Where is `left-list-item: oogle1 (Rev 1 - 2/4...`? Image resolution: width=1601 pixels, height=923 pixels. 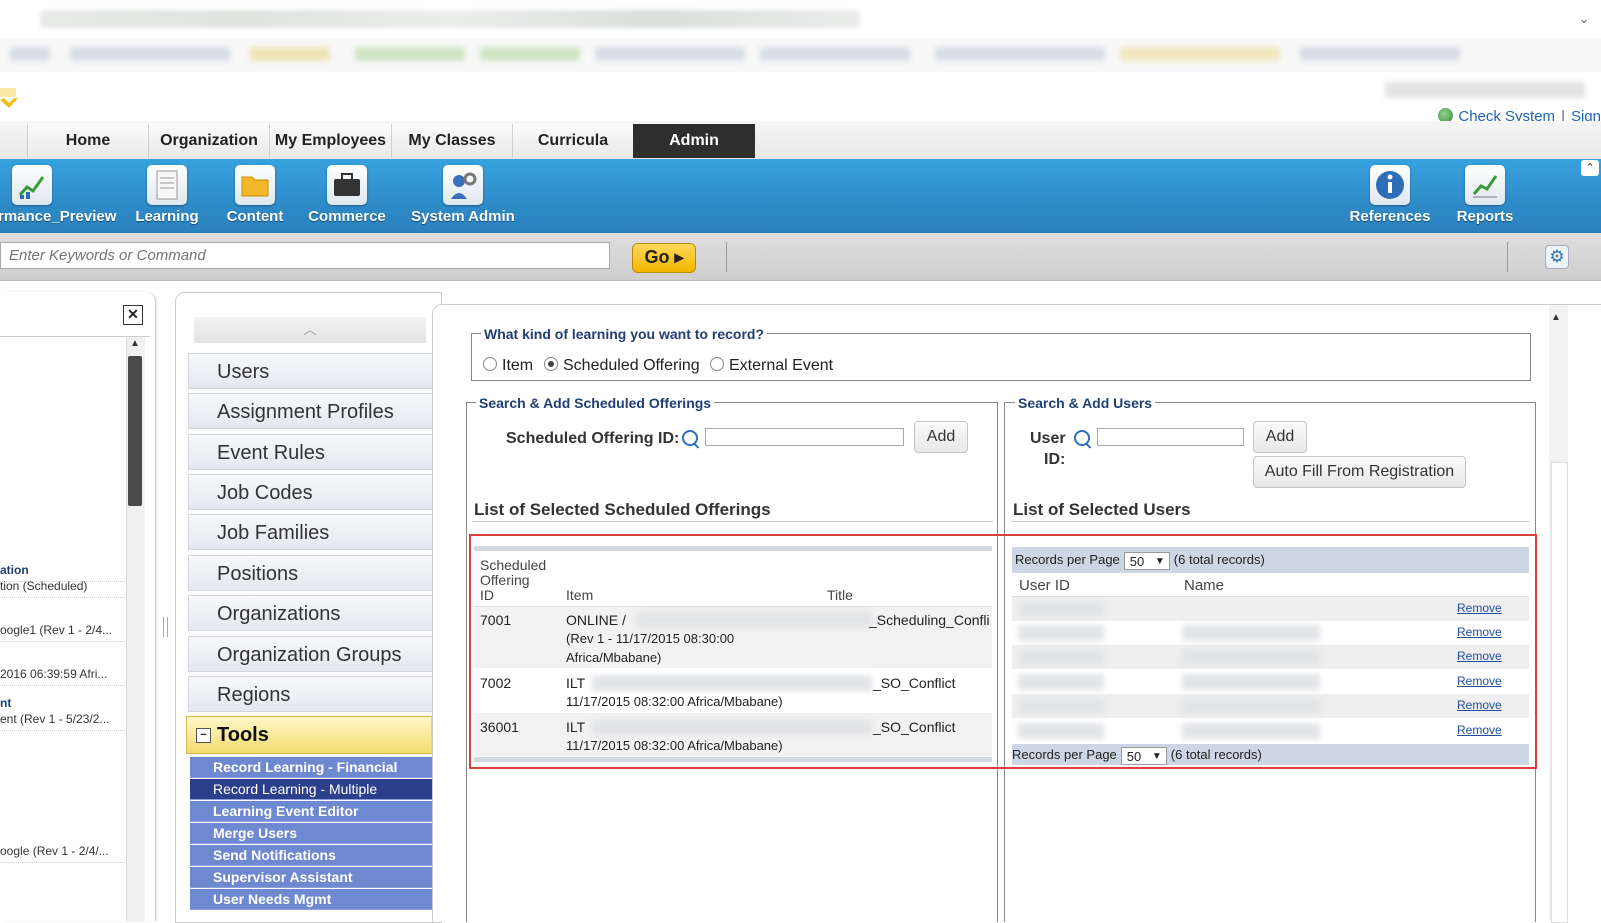 left-list-item: oogle1 (Rev 1 - 2/4... is located at coordinates (62, 632).